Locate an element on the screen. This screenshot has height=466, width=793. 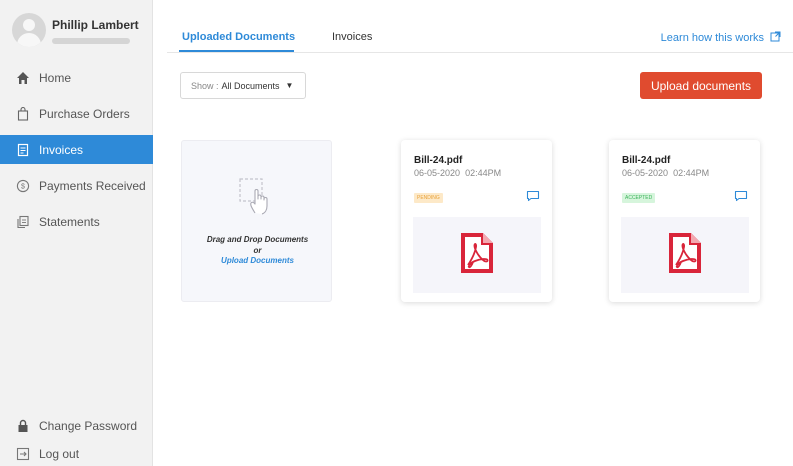
learn-how-link: Learn how this works is located at coordinates (721, 38).